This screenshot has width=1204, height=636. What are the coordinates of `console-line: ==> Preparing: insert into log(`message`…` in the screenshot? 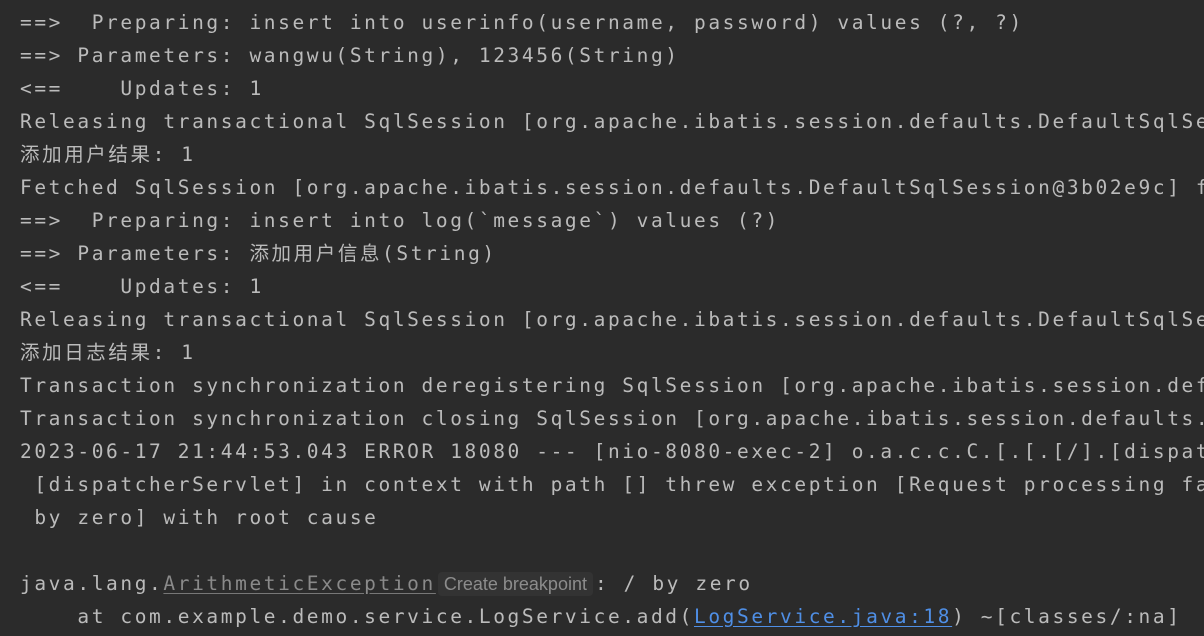 It's located at (400, 220).